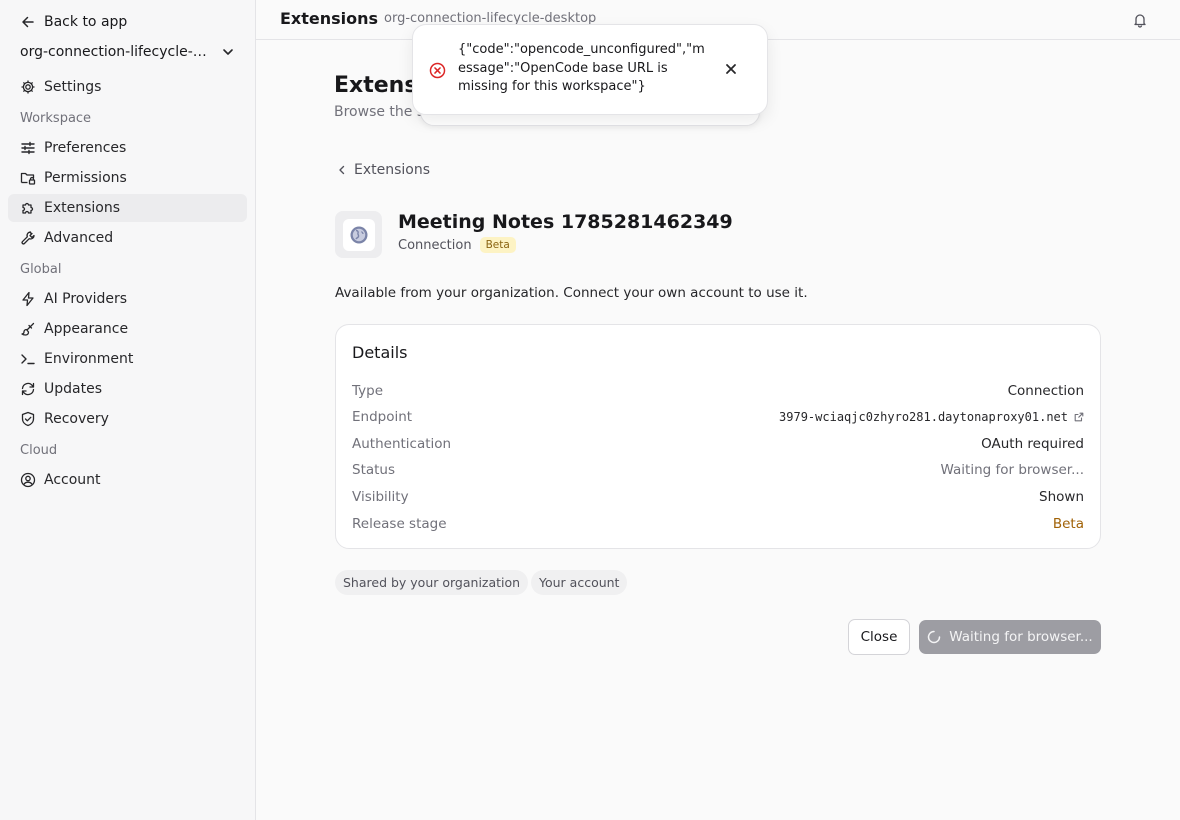 The image size is (1180, 820). I want to click on section-label-cloud: Cloud, so click(39, 450).